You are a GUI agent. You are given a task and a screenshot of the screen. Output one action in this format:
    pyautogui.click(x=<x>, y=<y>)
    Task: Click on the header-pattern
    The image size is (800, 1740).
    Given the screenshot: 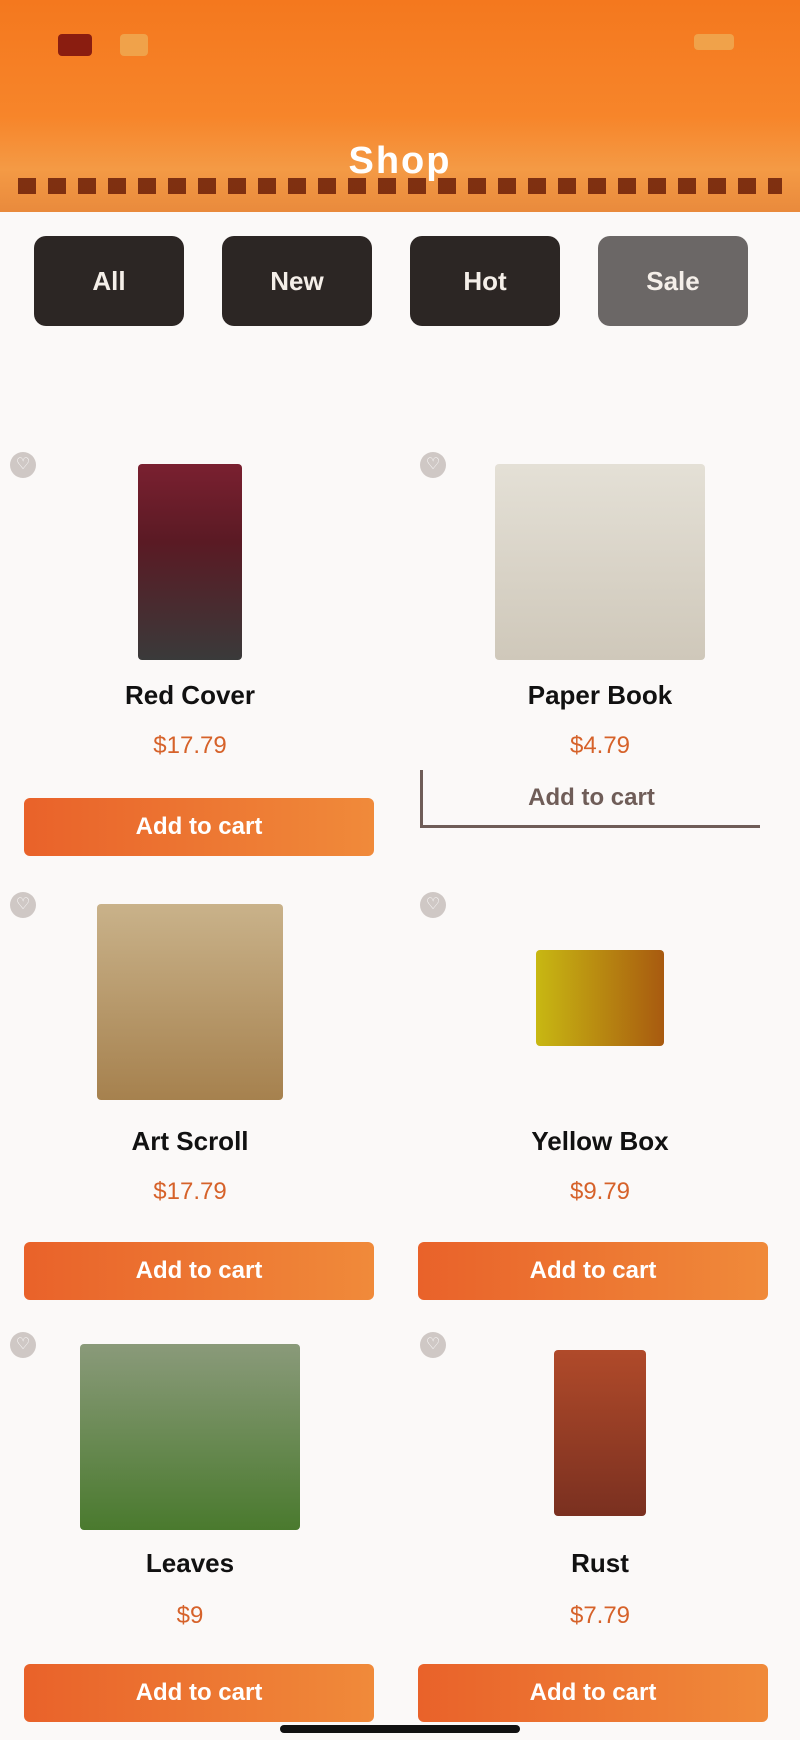 What is the action you would take?
    pyautogui.click(x=400, y=186)
    